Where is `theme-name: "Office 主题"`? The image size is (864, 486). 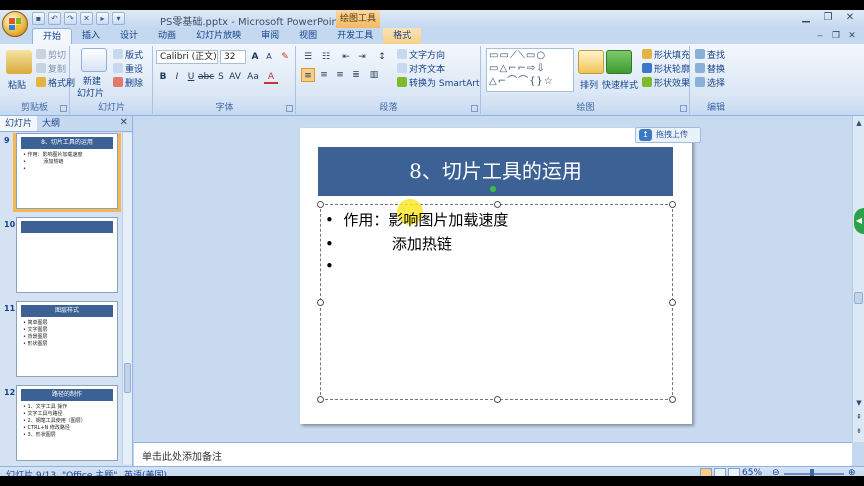 theme-name: "Office 主题" is located at coordinates (89, 472).